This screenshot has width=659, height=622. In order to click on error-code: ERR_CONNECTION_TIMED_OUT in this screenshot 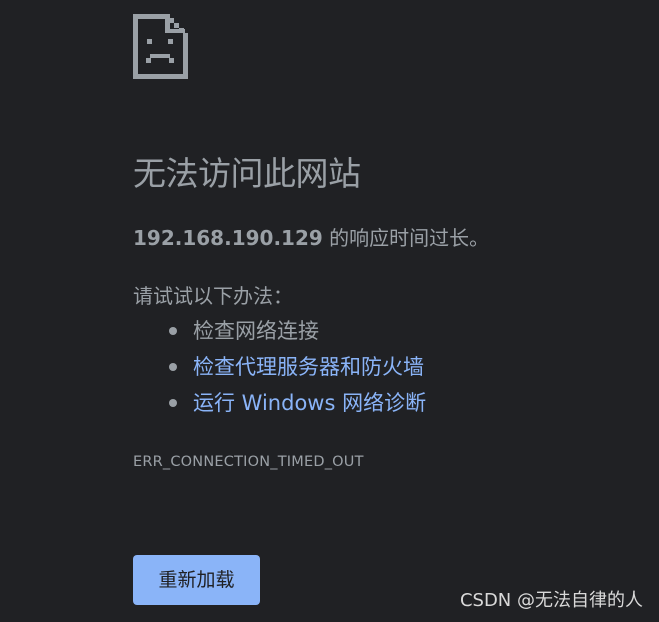, I will do `click(248, 462)`.